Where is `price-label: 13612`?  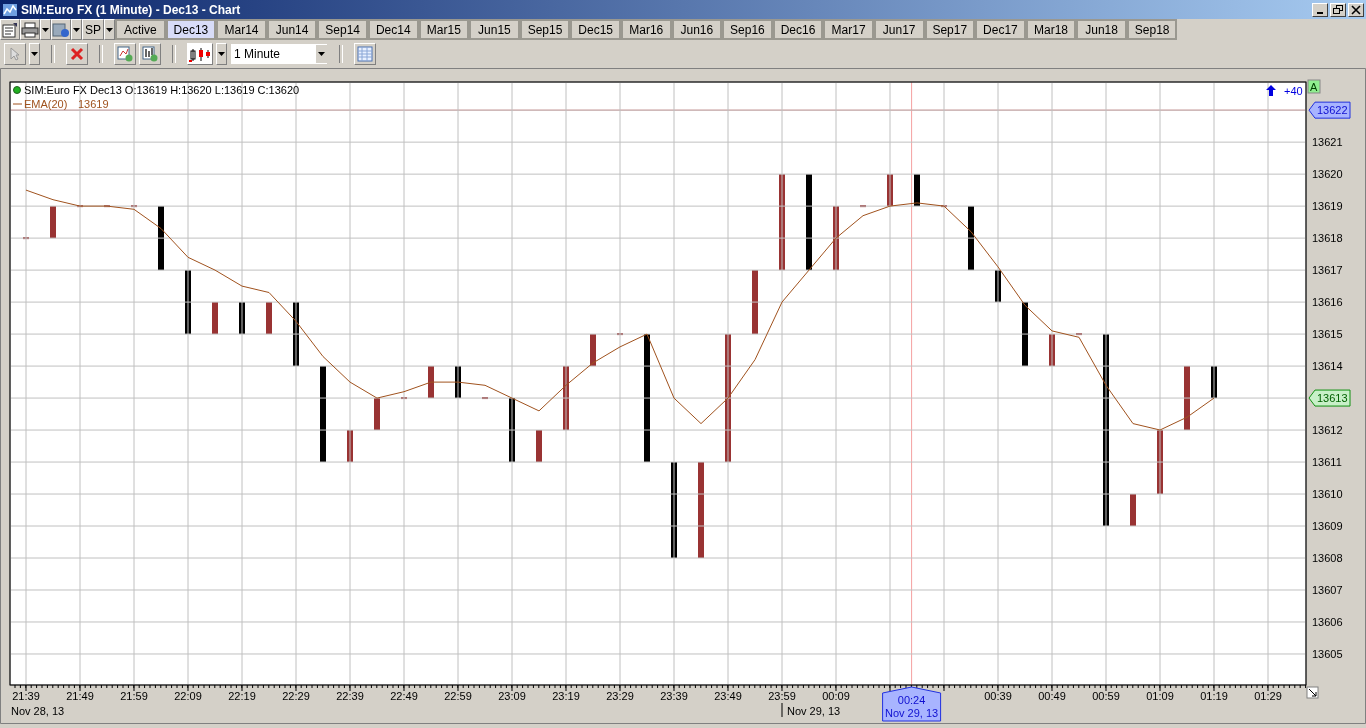
price-label: 13612 is located at coordinates (1327, 430).